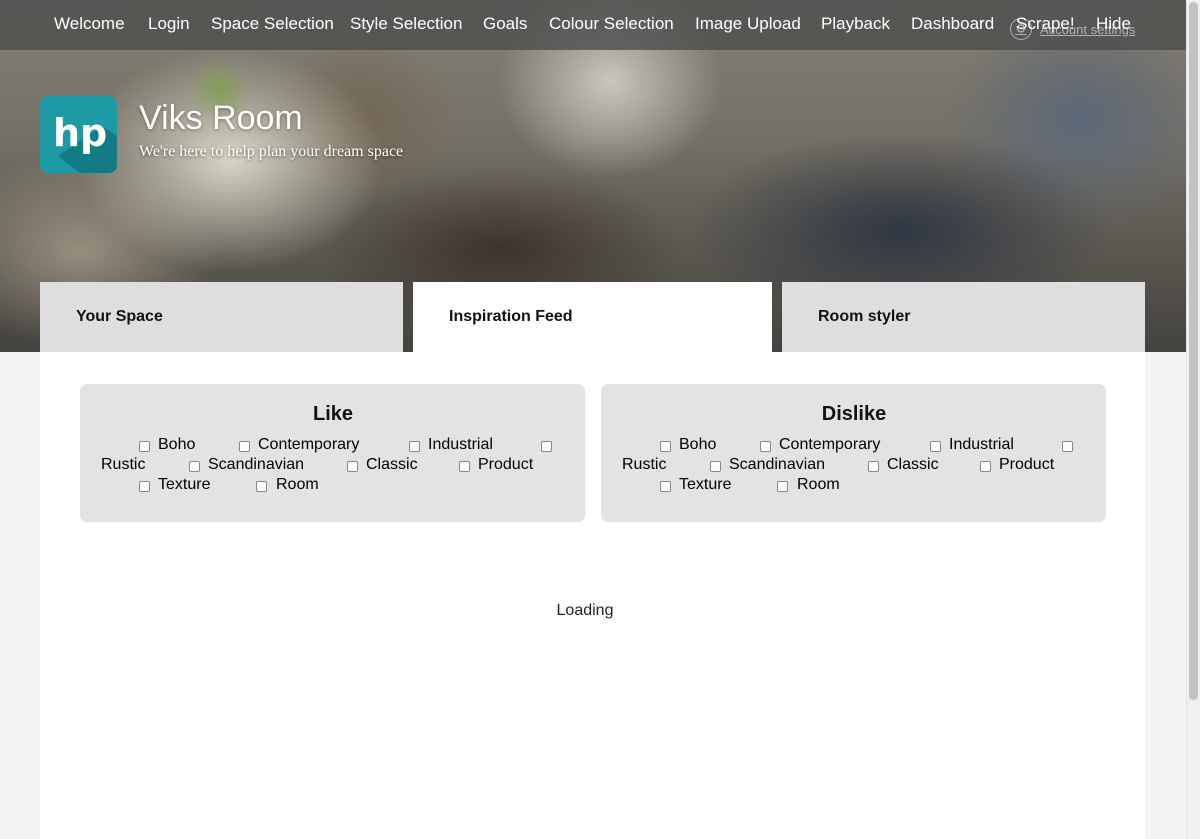 The height and width of the screenshot is (839, 1200). I want to click on like-rustic-label: Rustic, so click(123, 464).